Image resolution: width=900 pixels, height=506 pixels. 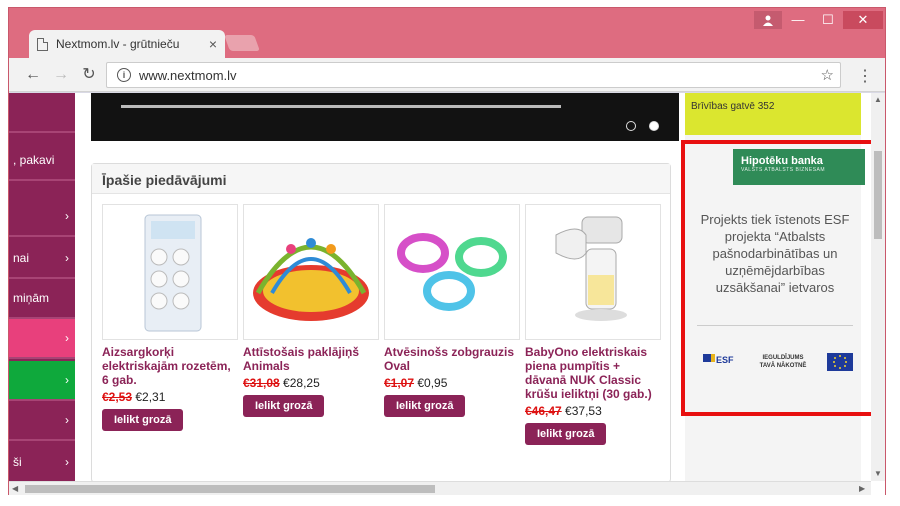 I want to click on sidebar-item-4: miņām, so click(x=42, y=299).